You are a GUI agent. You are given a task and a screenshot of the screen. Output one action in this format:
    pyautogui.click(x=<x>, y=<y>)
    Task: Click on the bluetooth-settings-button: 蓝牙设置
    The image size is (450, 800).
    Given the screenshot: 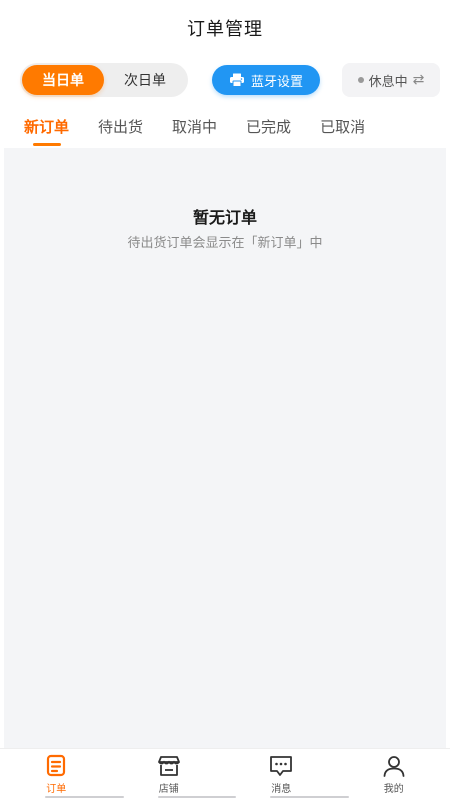 What is the action you would take?
    pyautogui.click(x=266, y=80)
    